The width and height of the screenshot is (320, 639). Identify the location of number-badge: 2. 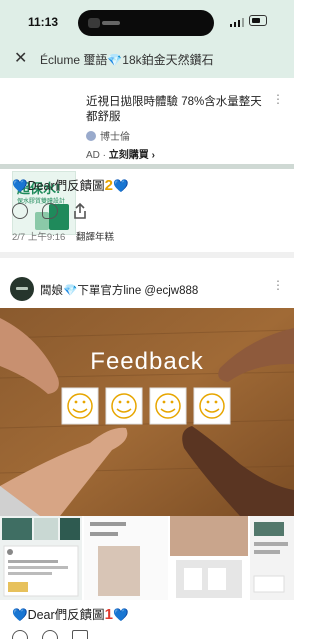
(109, 185).